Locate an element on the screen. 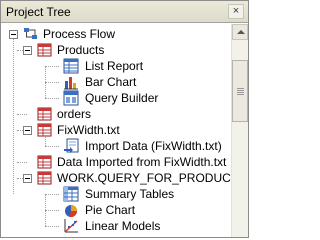  tree-node-label: Products is located at coordinates (81, 50).